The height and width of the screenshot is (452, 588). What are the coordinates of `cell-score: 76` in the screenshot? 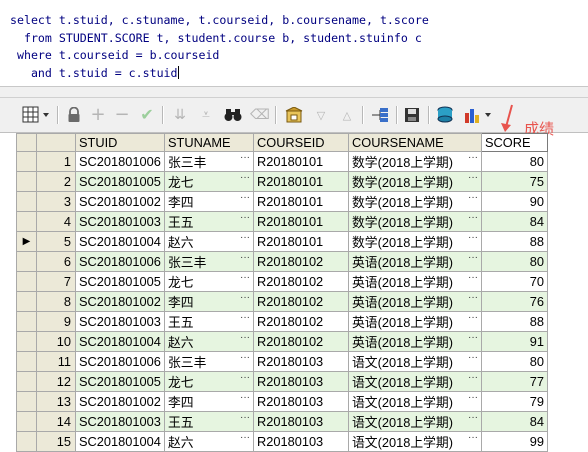 It's located at (514, 301).